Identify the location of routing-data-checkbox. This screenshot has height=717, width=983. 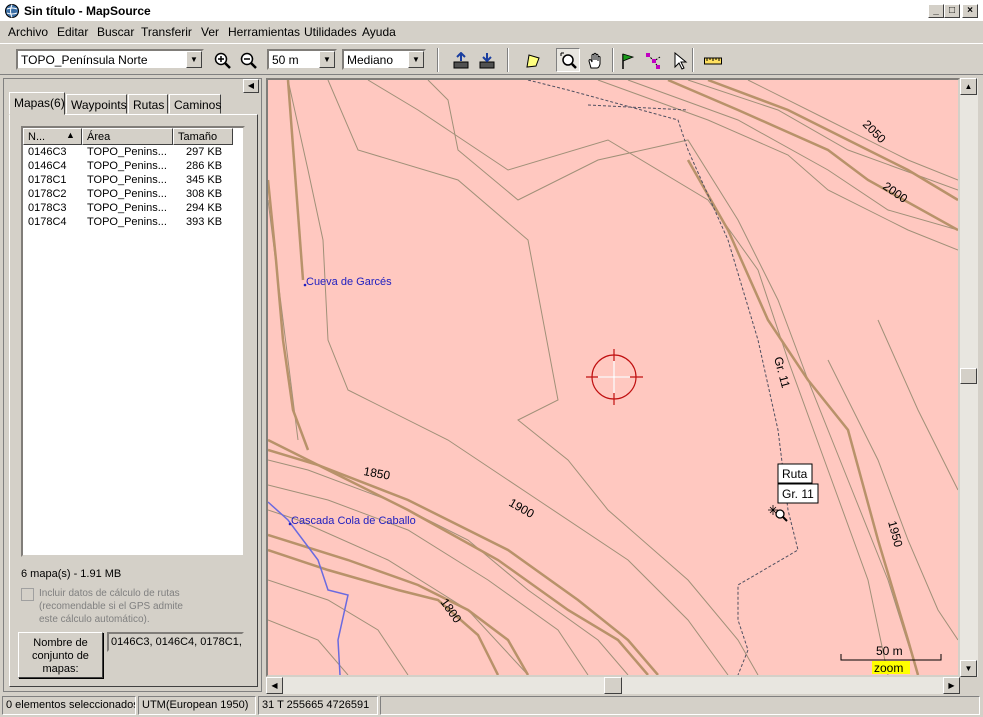
(27, 594).